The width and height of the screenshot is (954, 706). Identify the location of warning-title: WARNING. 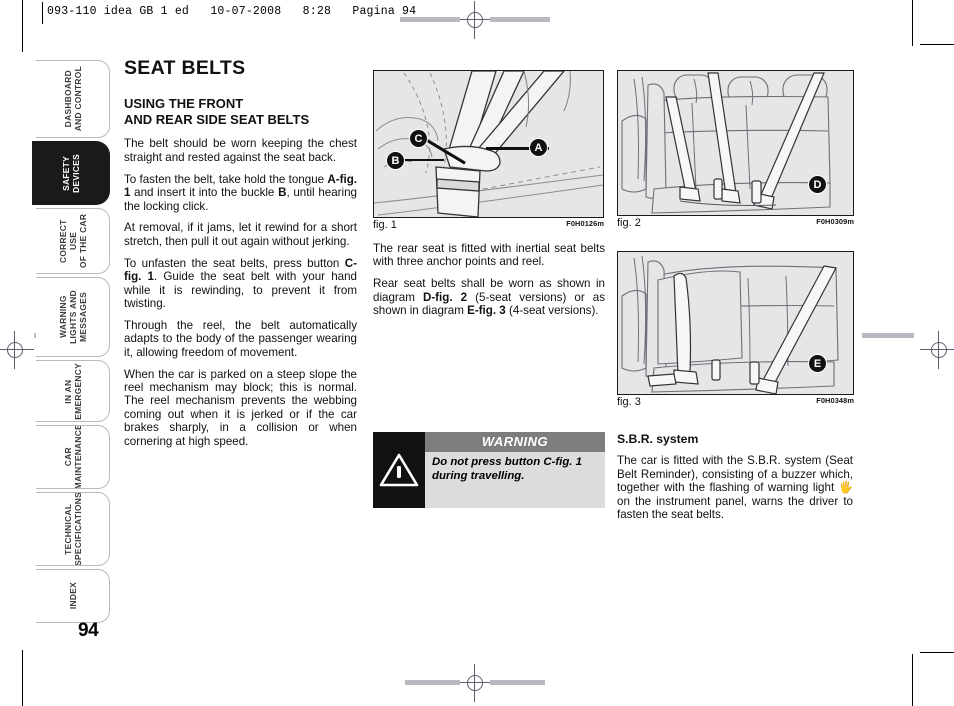
(515, 442).